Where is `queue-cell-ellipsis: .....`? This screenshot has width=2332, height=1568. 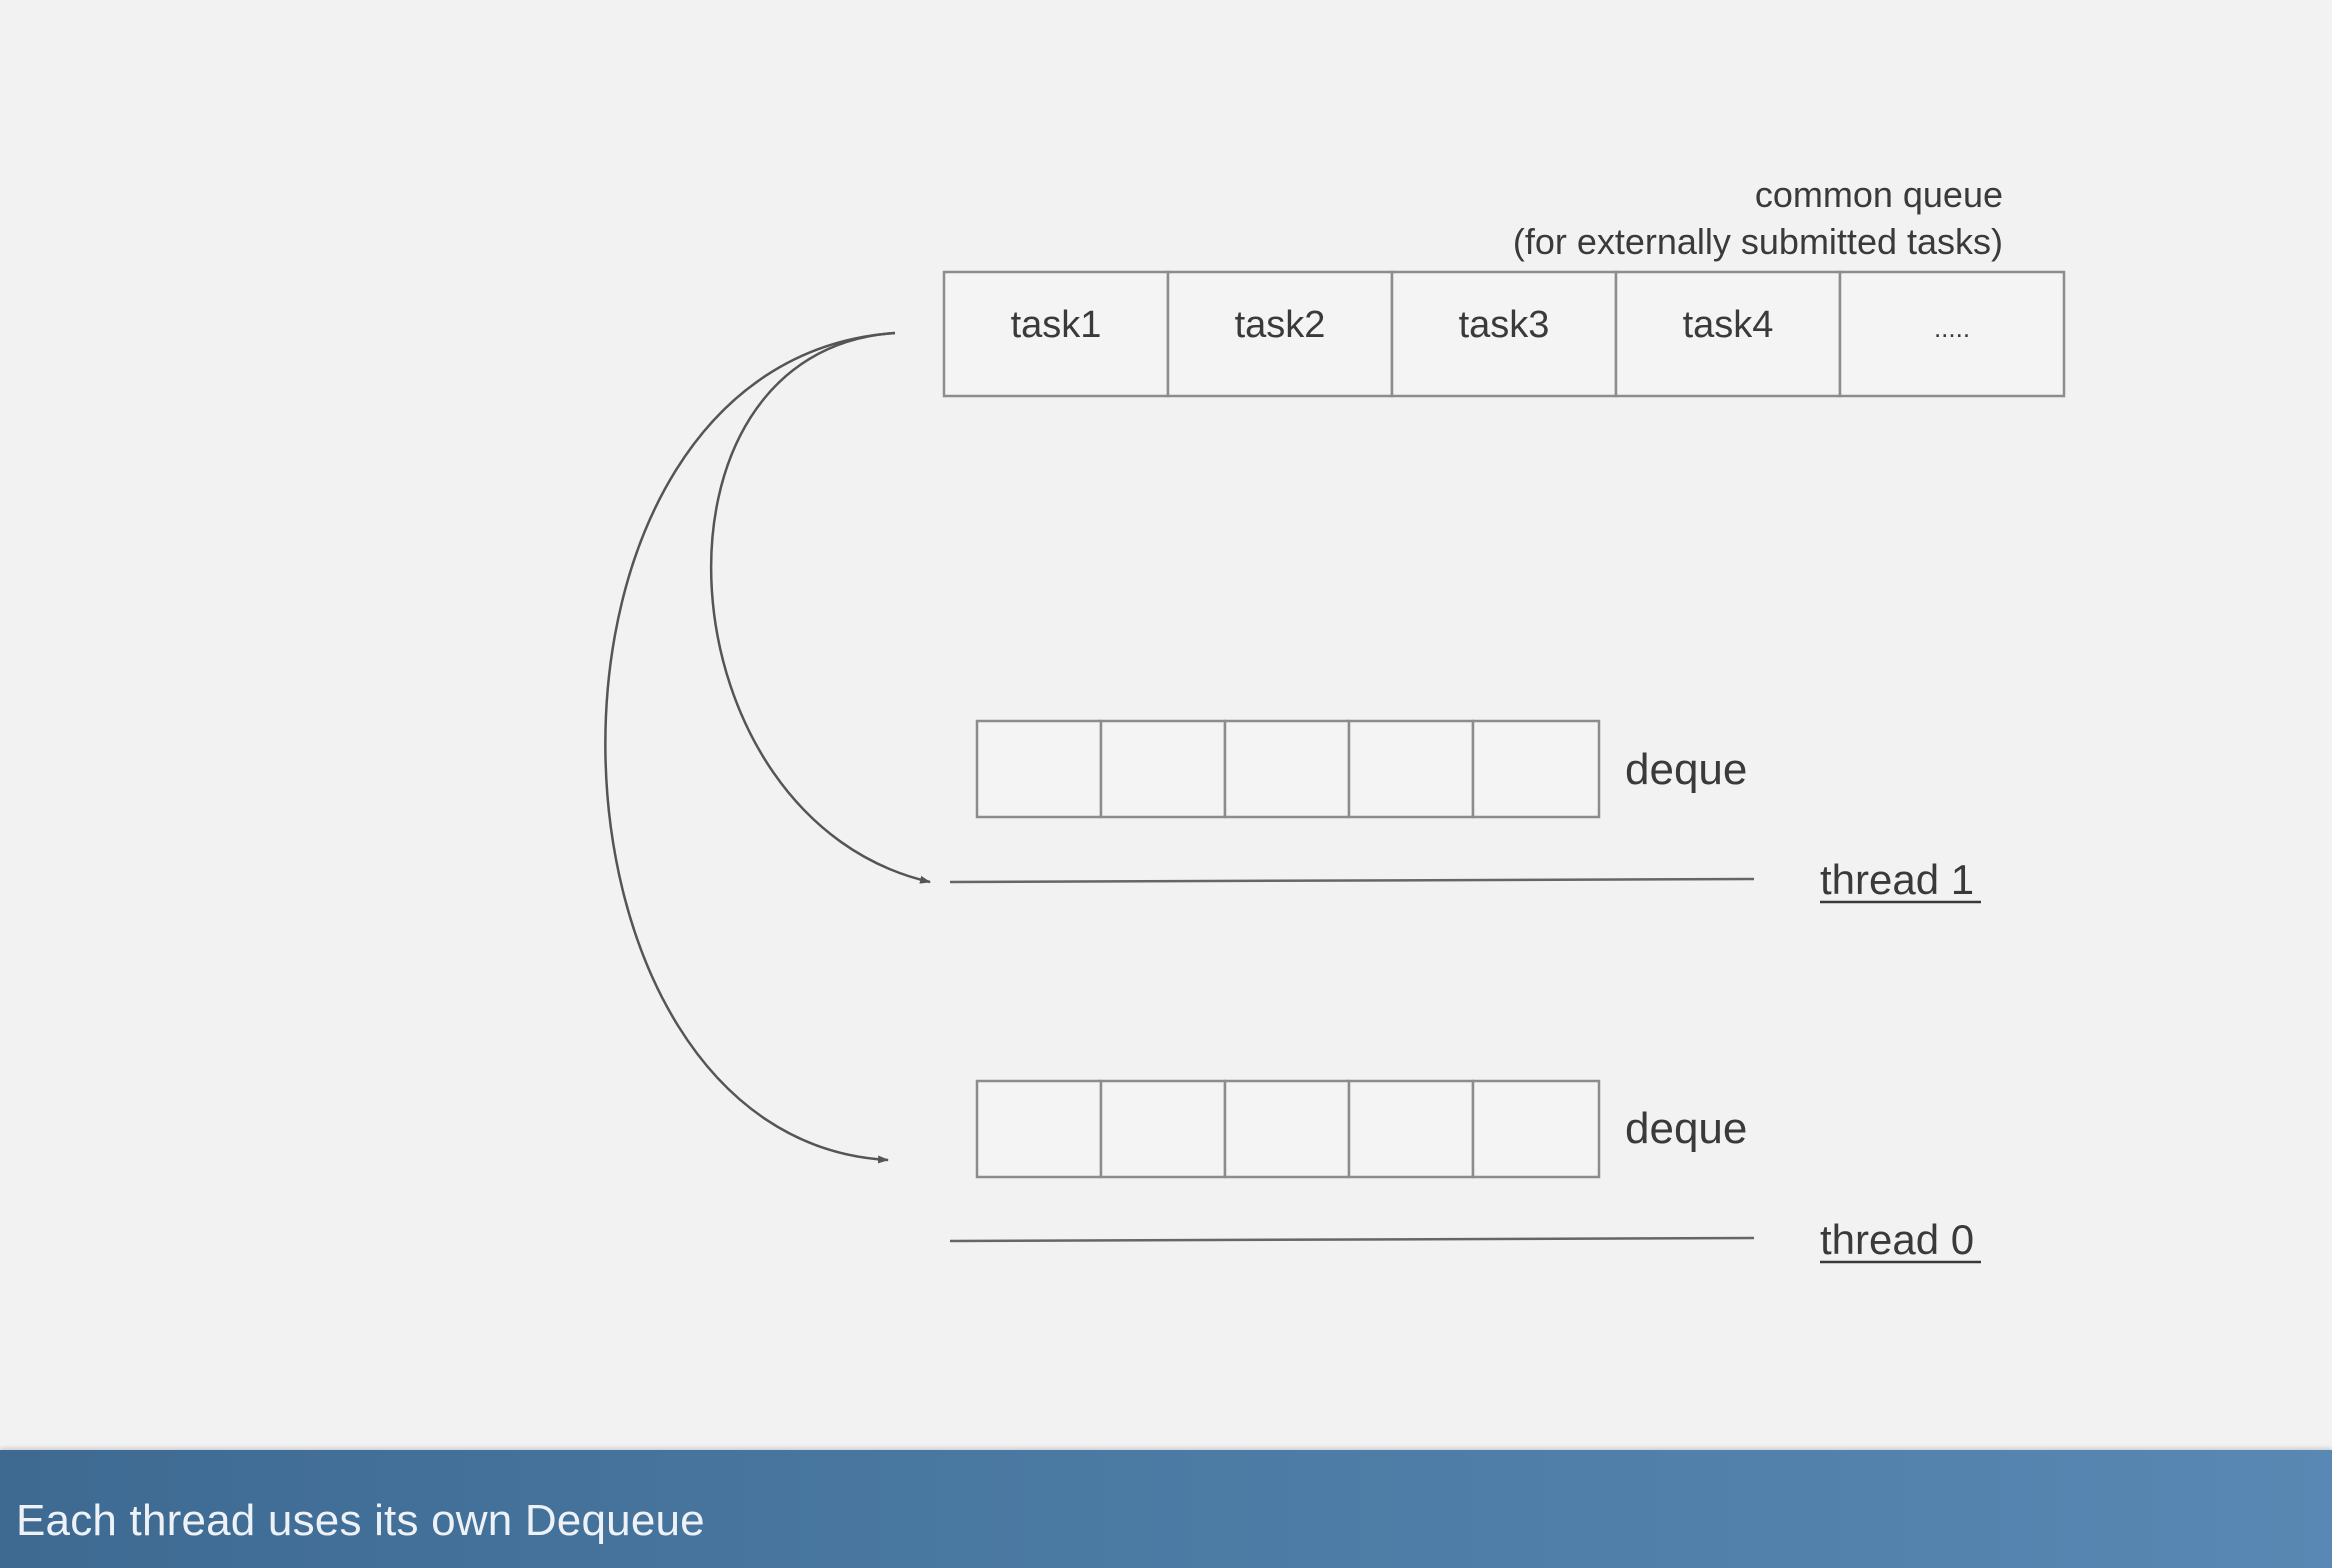
queue-cell-ellipsis: ..... is located at coordinates (1952, 328).